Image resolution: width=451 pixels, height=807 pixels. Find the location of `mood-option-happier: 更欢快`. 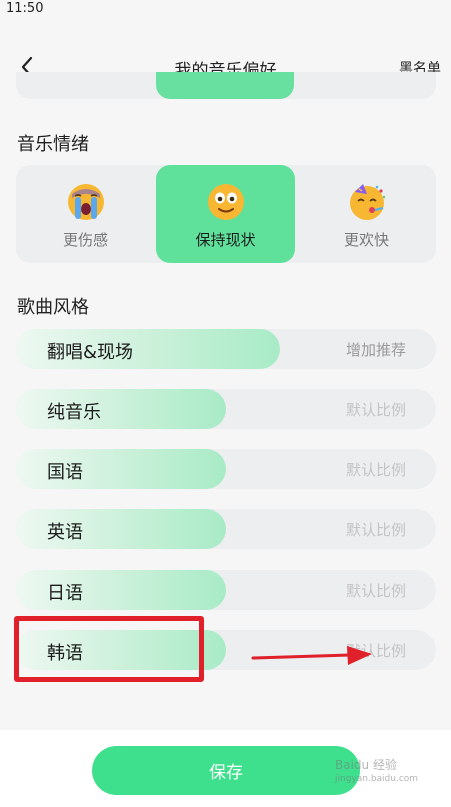

mood-option-happier: 更欢快 is located at coordinates (366, 214).